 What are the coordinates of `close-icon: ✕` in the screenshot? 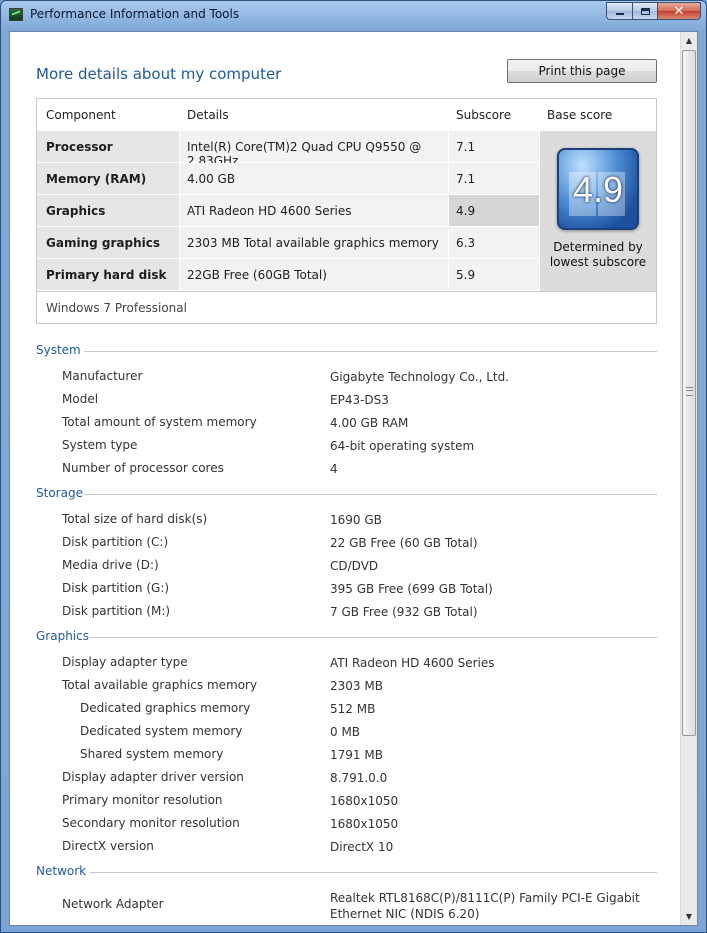 It's located at (679, 11).